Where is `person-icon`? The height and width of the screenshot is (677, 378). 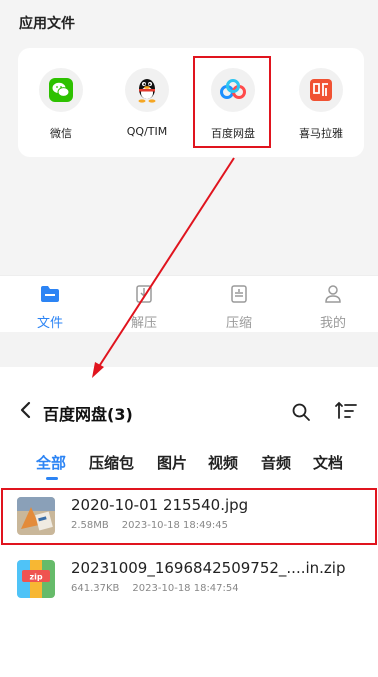 person-icon is located at coordinates (333, 294).